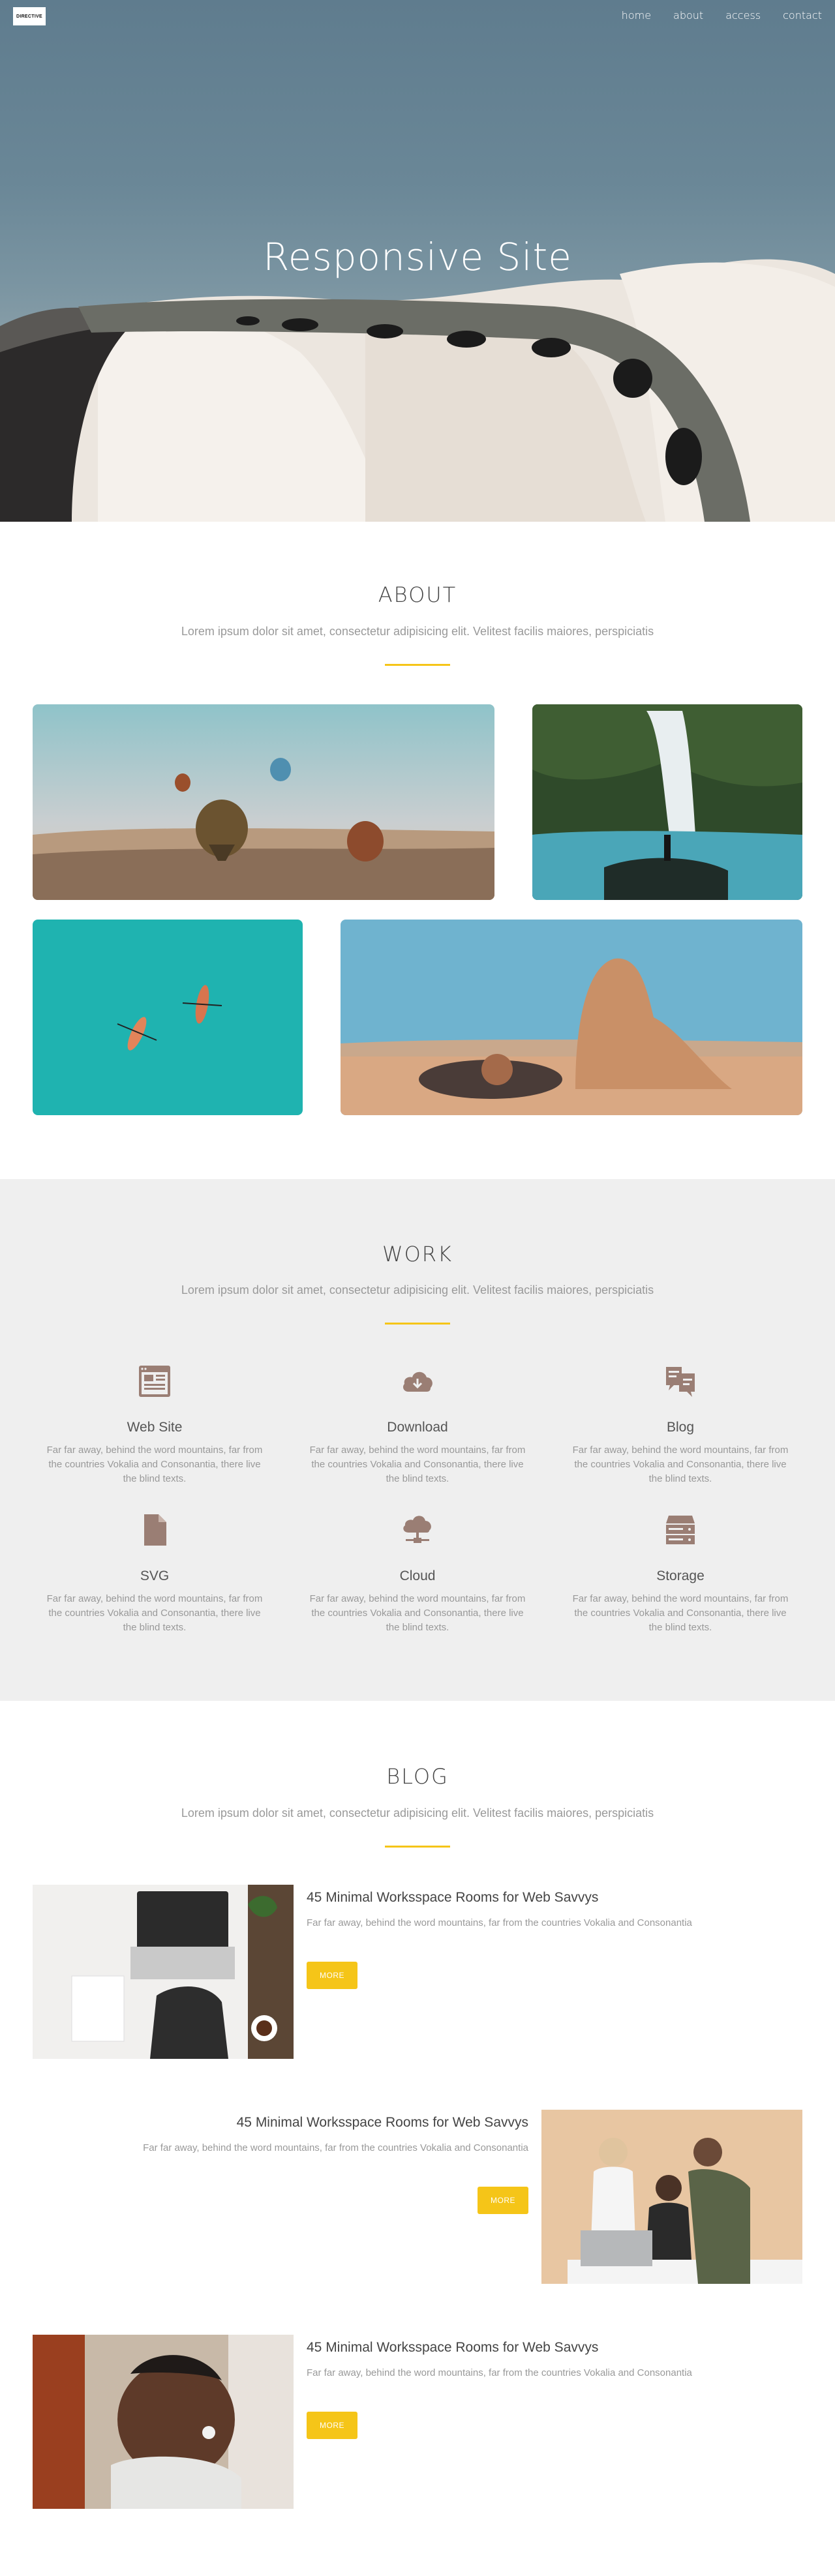  Describe the element at coordinates (672, 2197) in the screenshot. I see `blog-post-2-image` at that location.